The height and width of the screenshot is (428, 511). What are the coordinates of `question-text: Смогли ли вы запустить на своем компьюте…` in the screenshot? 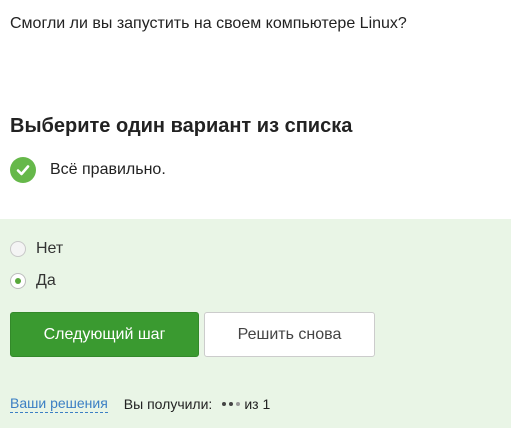 It's located at (208, 23).